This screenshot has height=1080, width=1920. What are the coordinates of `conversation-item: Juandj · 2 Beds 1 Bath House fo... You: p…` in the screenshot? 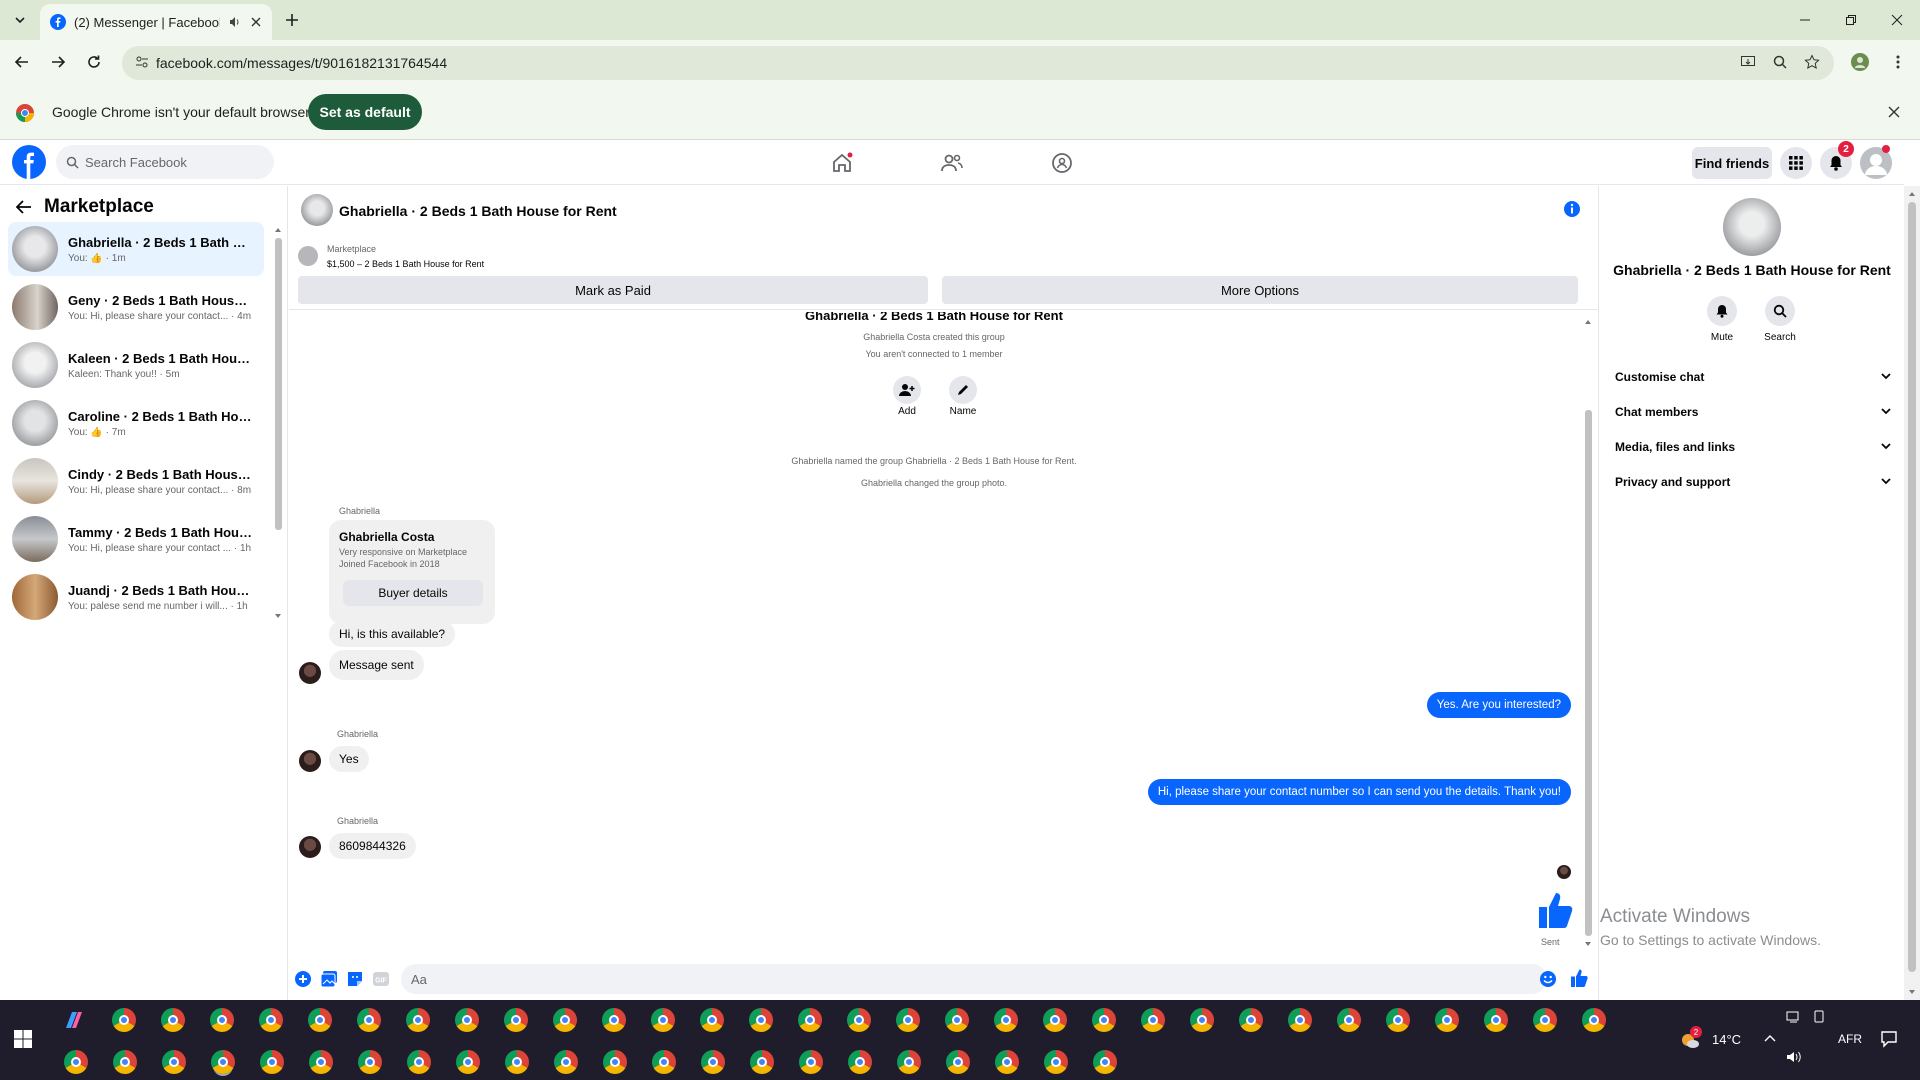 It's located at (136, 597).